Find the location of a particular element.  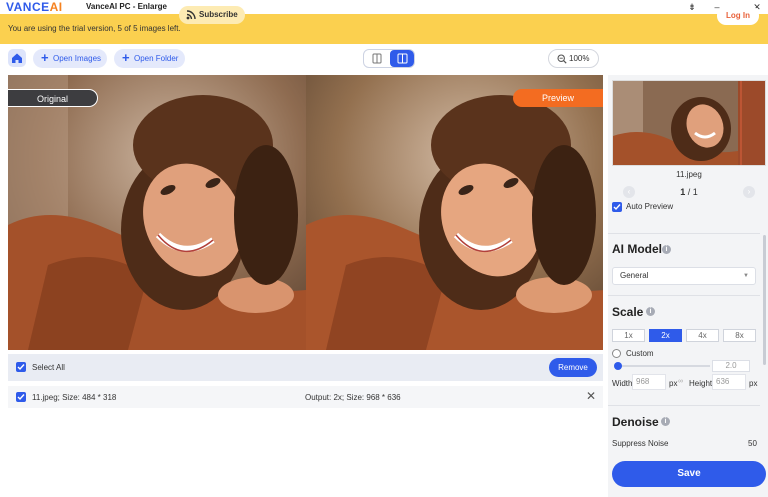

open-folder-button: + Open Folder is located at coordinates (149, 58).